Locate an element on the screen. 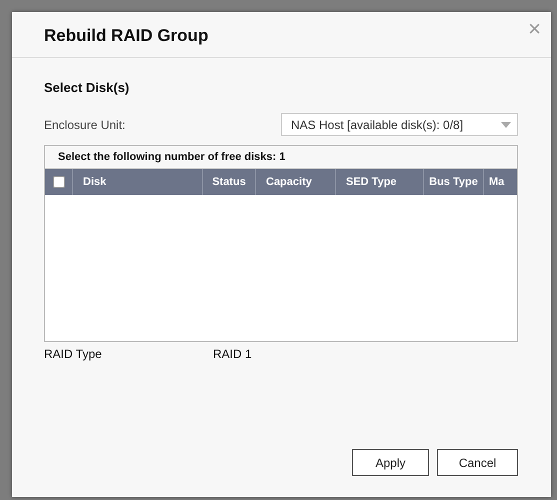 This screenshot has height=500, width=557. column-header: SED Type is located at coordinates (371, 182).